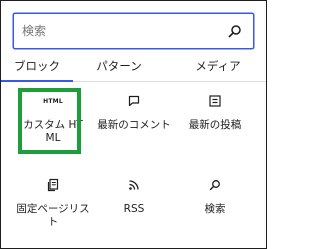  I want to click on active-tab-indicator, so click(37, 81).